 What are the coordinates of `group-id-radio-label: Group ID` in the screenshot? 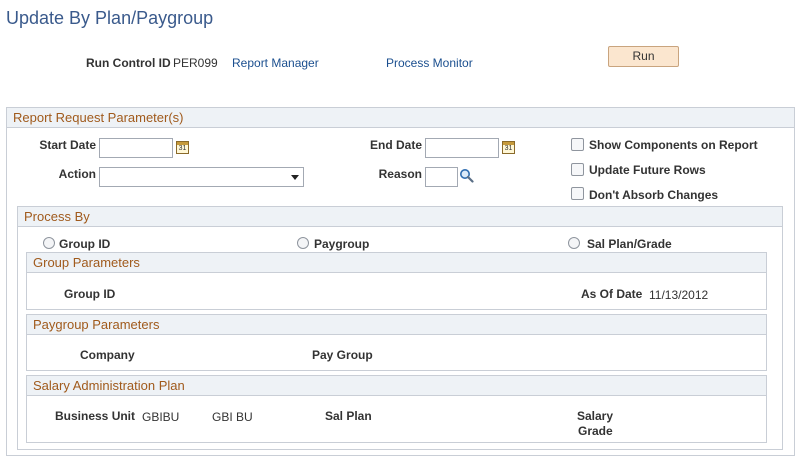 It's located at (85, 244).